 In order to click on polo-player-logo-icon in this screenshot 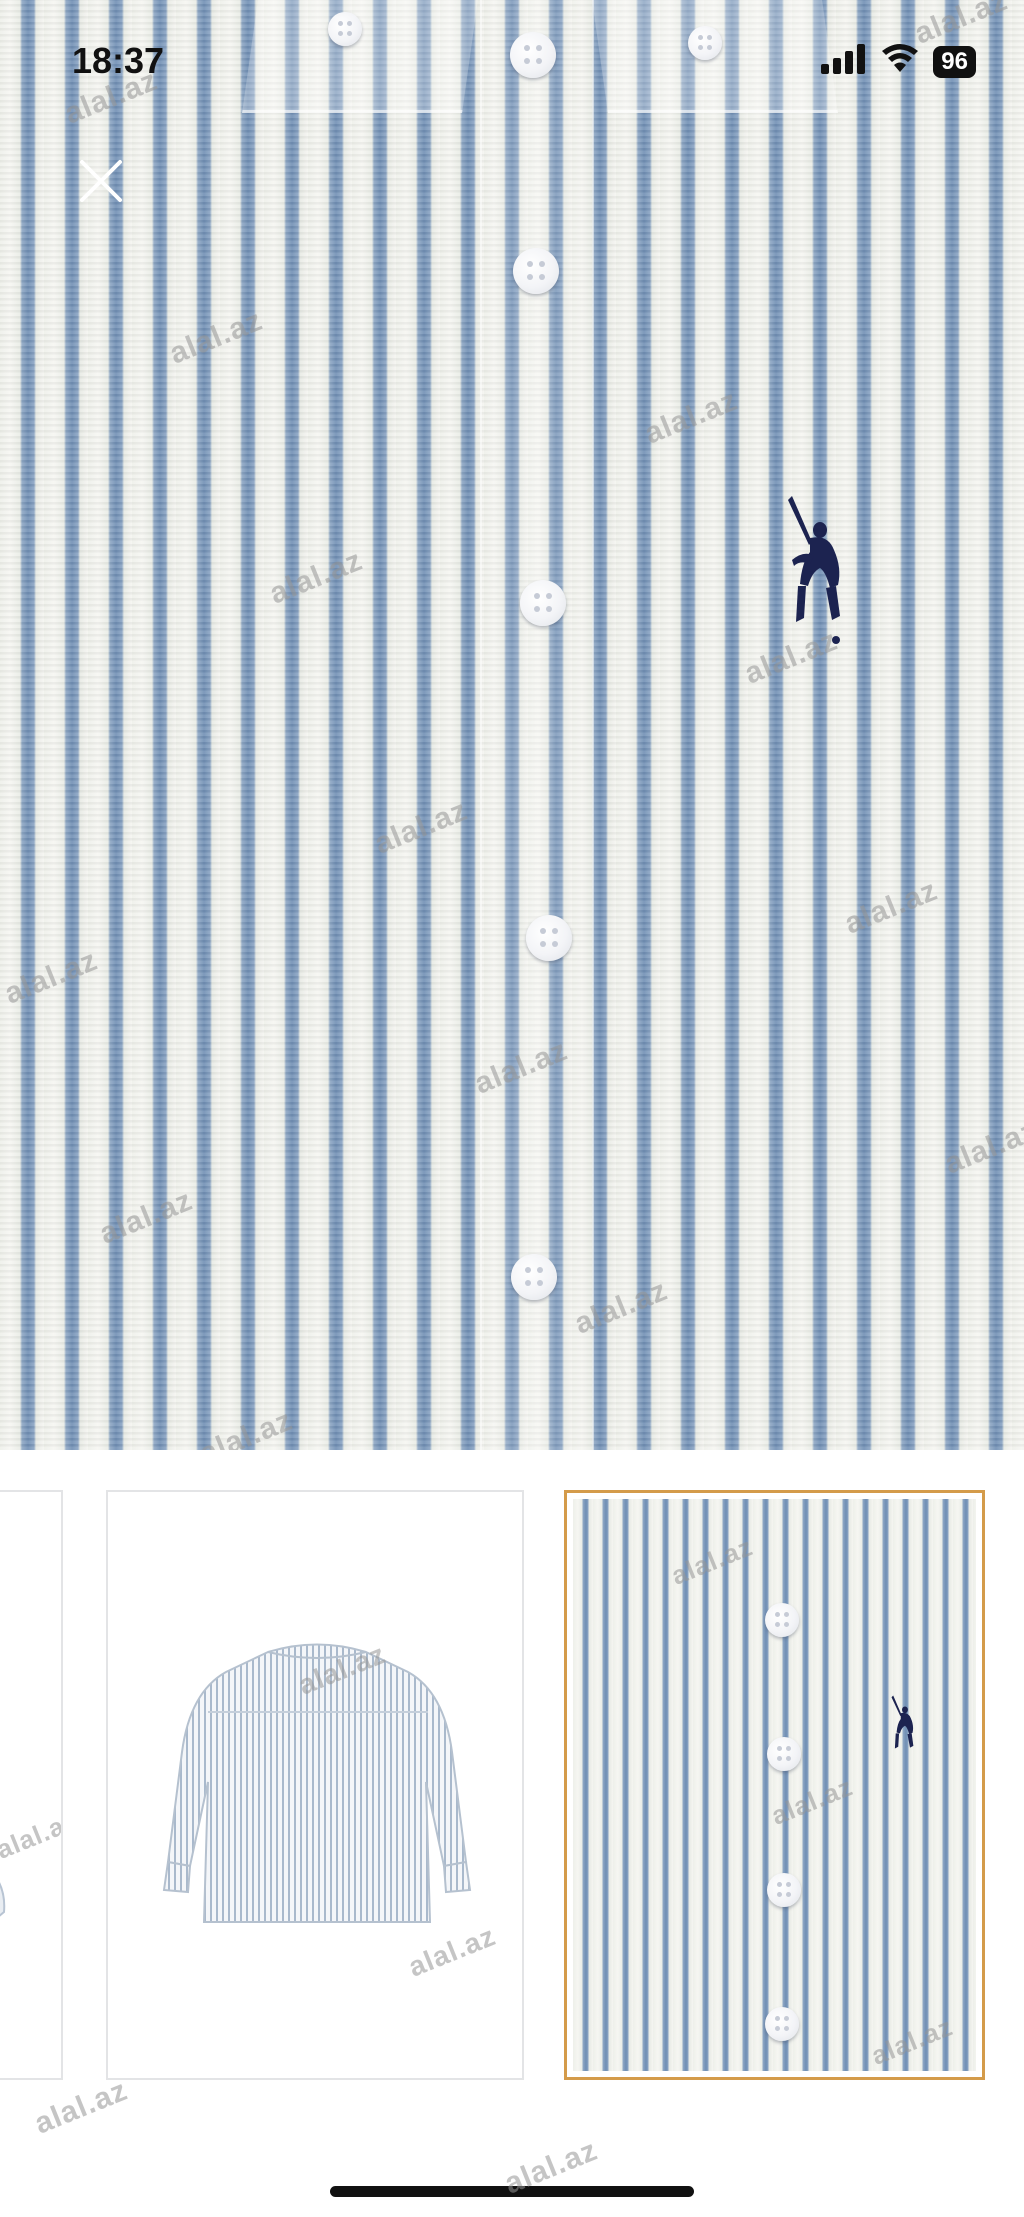, I will do `click(903, 1727)`.